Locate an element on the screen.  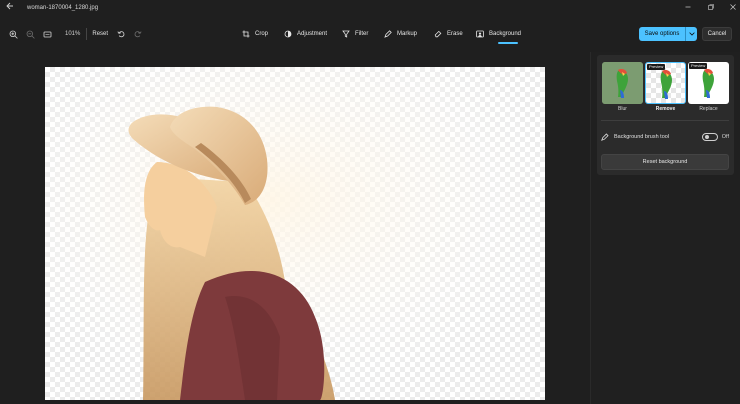
tool-label: Filter is located at coordinates (362, 34).